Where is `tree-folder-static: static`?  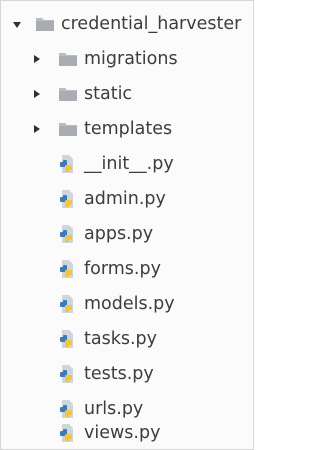
tree-folder-static: static is located at coordinates (127, 94).